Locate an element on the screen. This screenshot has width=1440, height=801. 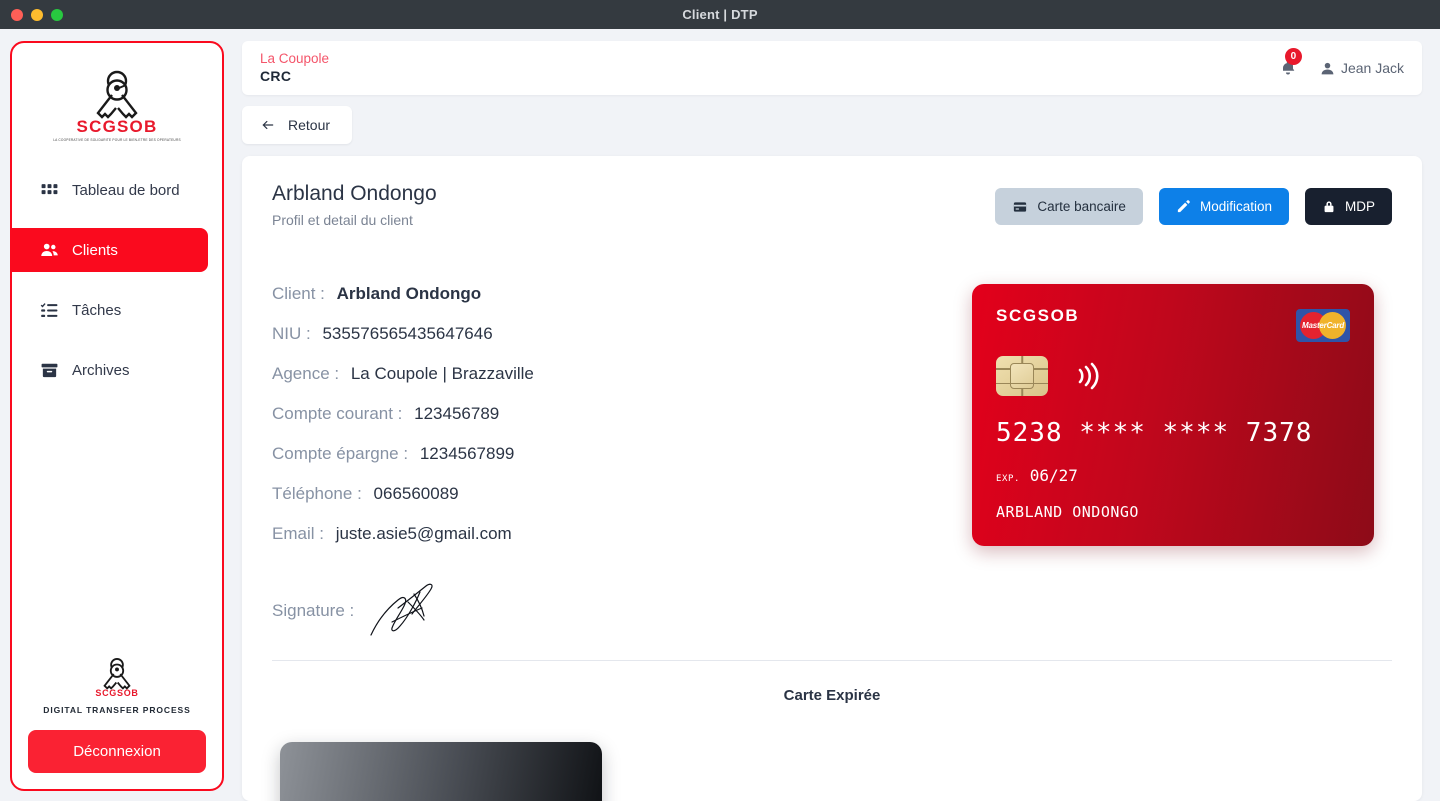
detail-row: NIU : 535576565435647646 is located at coordinates (612, 334).